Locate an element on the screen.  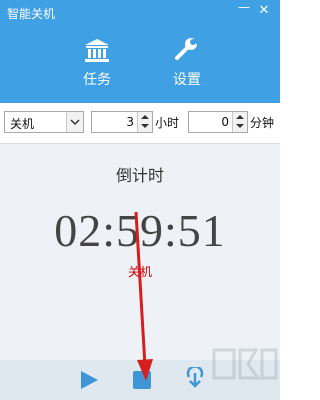
play-icon is located at coordinates (89, 380).